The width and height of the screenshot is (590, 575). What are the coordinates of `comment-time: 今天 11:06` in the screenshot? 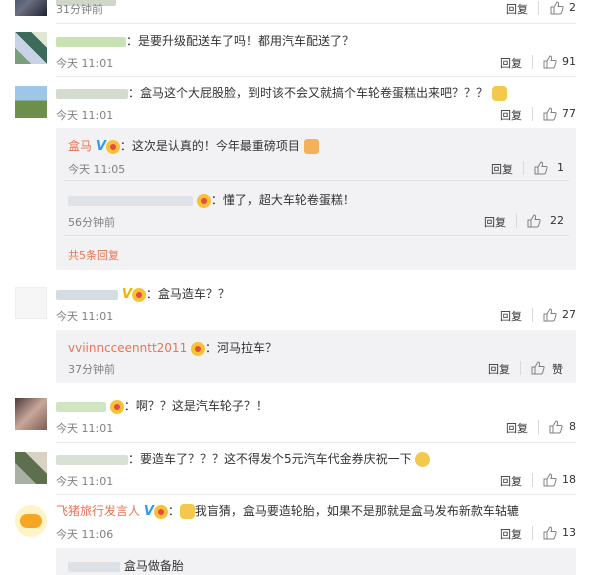 It's located at (85, 534).